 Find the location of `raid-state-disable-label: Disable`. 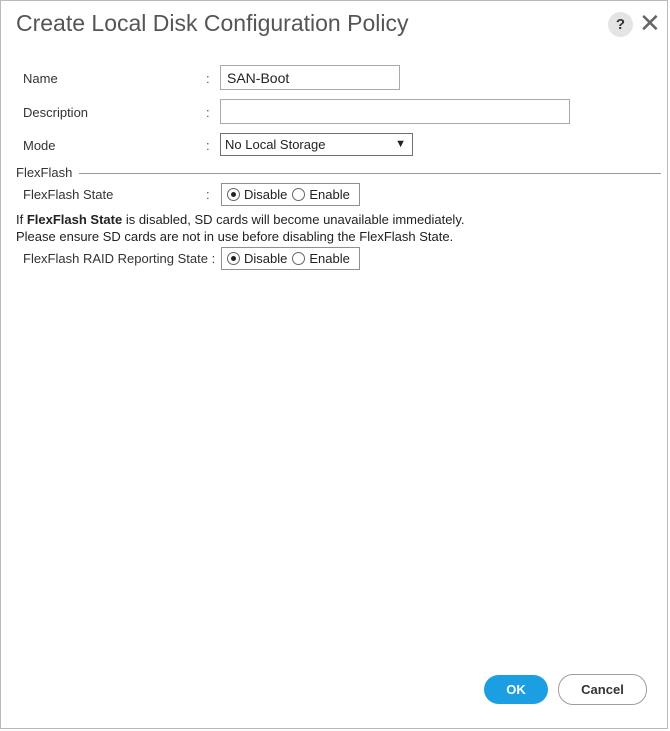

raid-state-disable-label: Disable is located at coordinates (265, 258).